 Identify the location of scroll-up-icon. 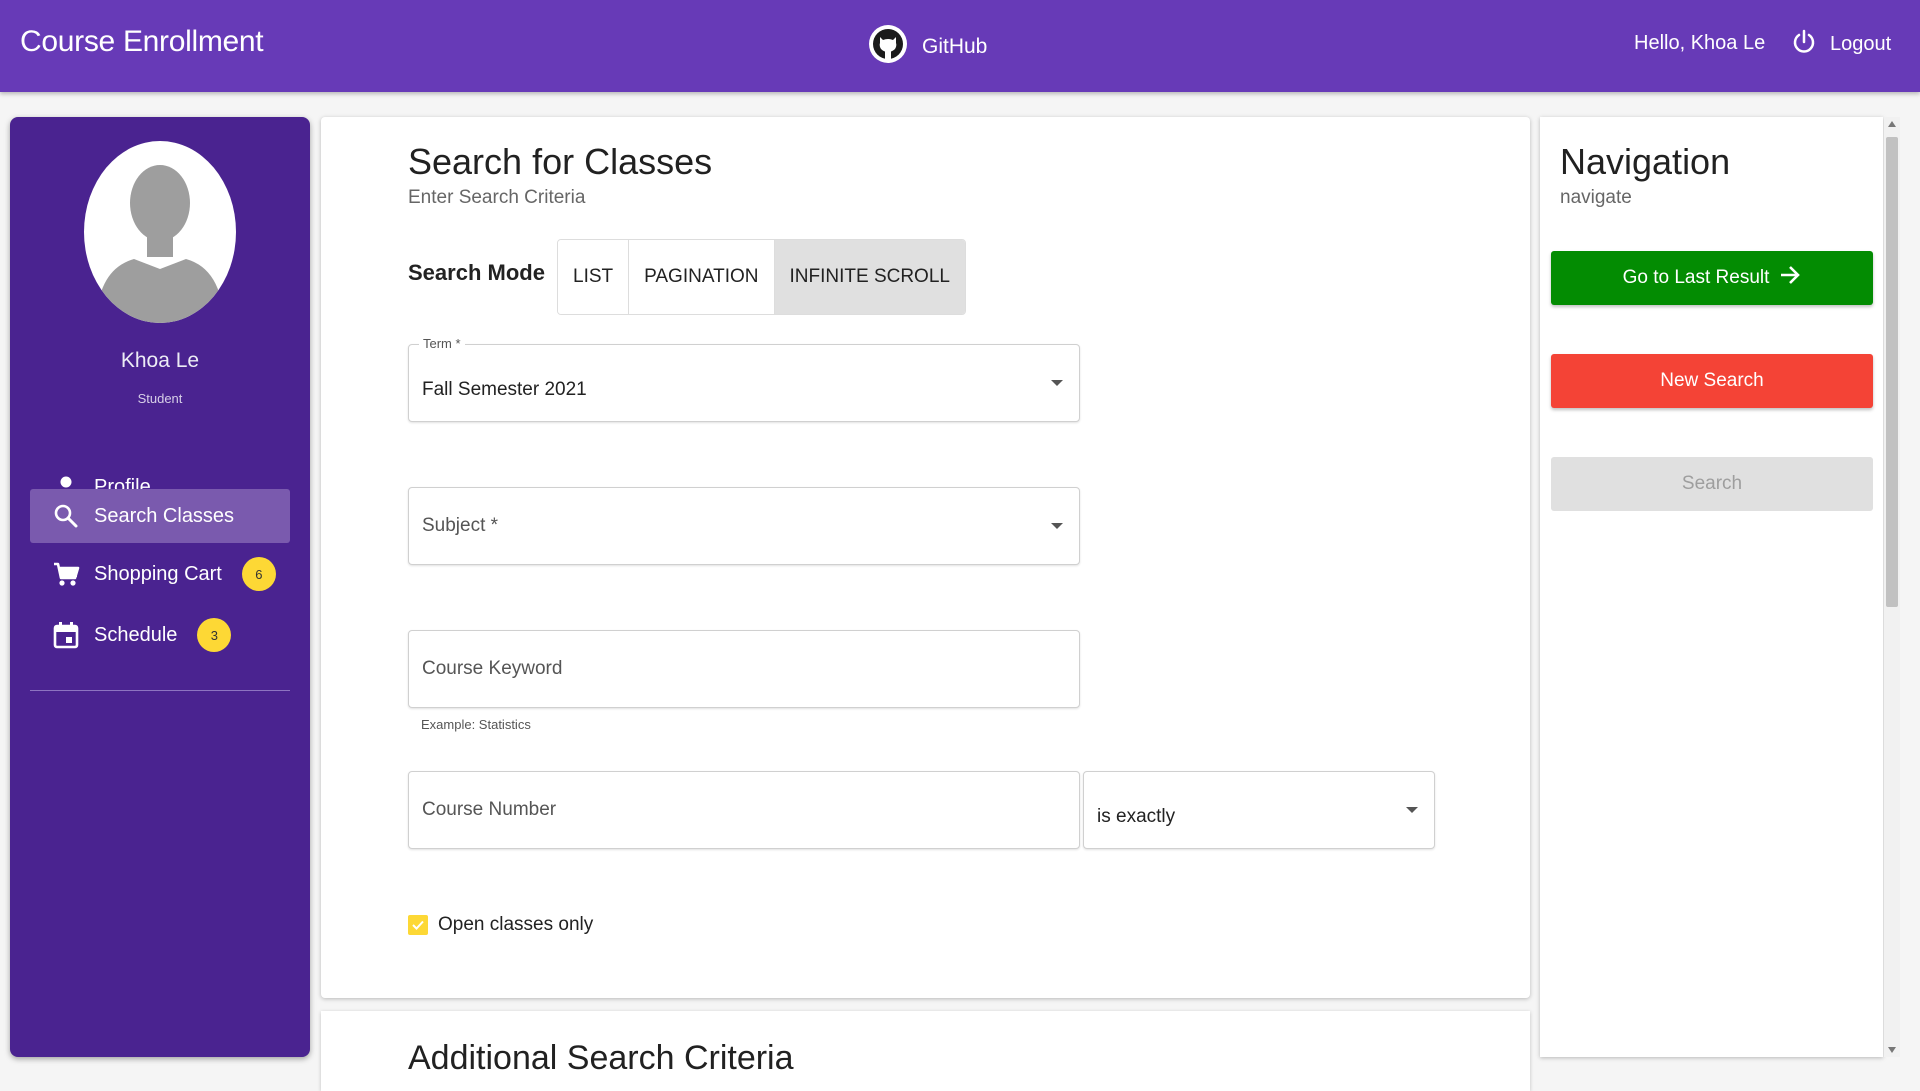
(1892, 124).